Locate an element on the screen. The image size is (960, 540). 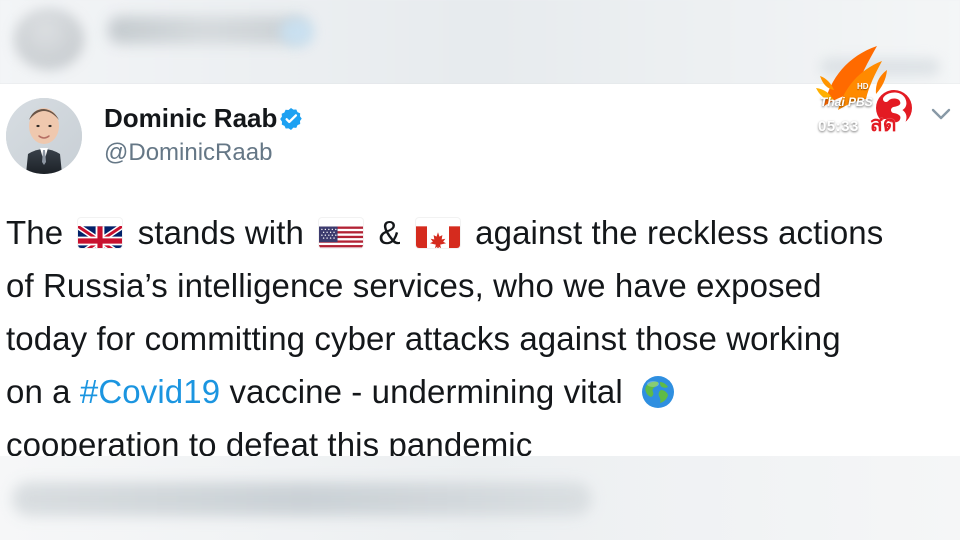
hd-label: HD is located at coordinates (863, 86).